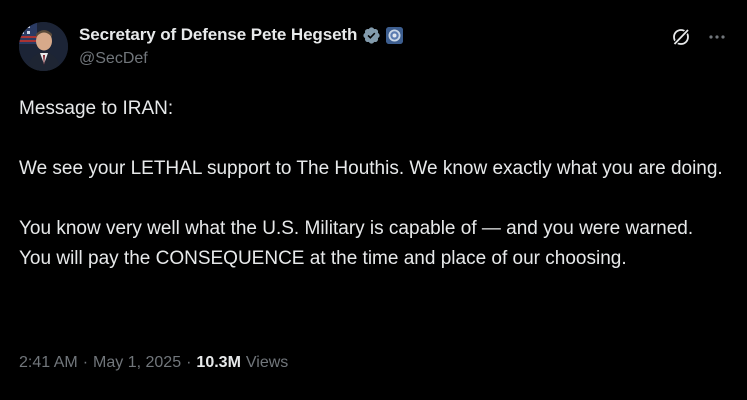 The image size is (747, 400). What do you see at coordinates (241, 58) in the screenshot?
I see `handle: @SecDef` at bounding box center [241, 58].